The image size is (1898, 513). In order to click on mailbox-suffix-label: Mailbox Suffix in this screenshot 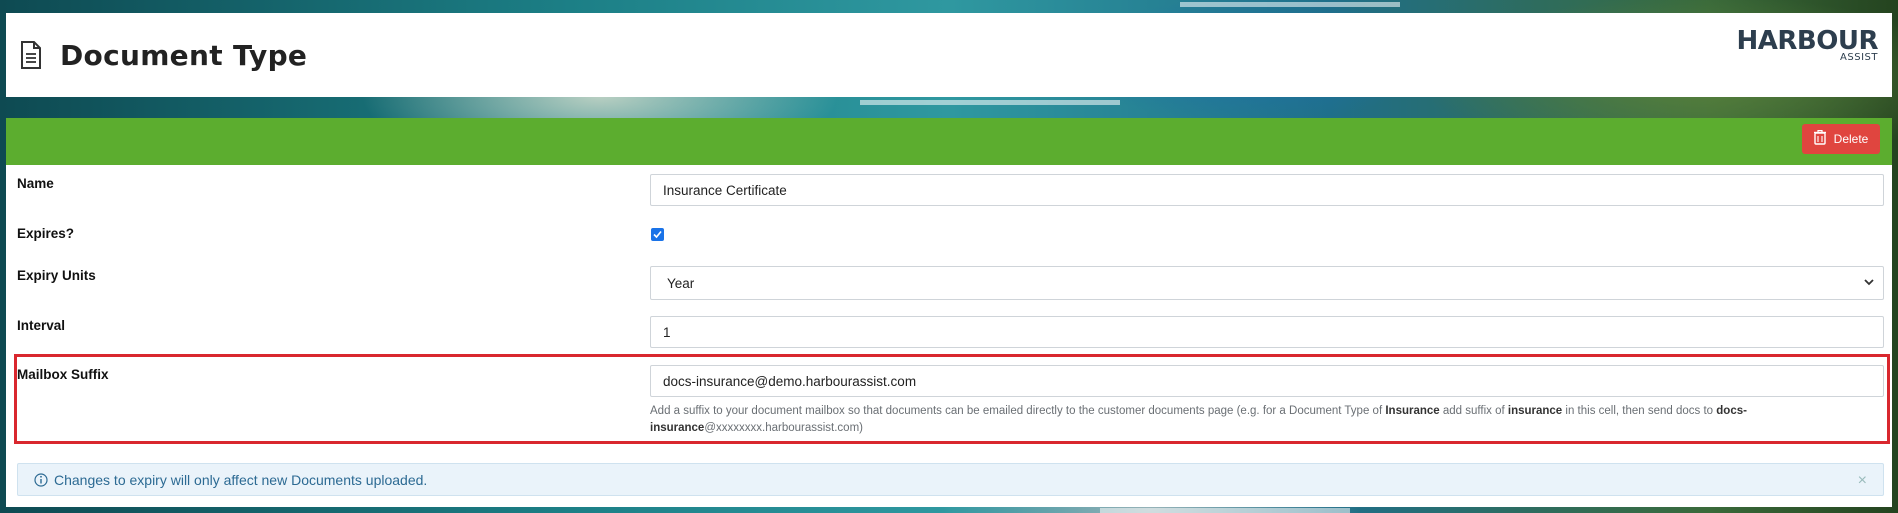, I will do `click(63, 374)`.